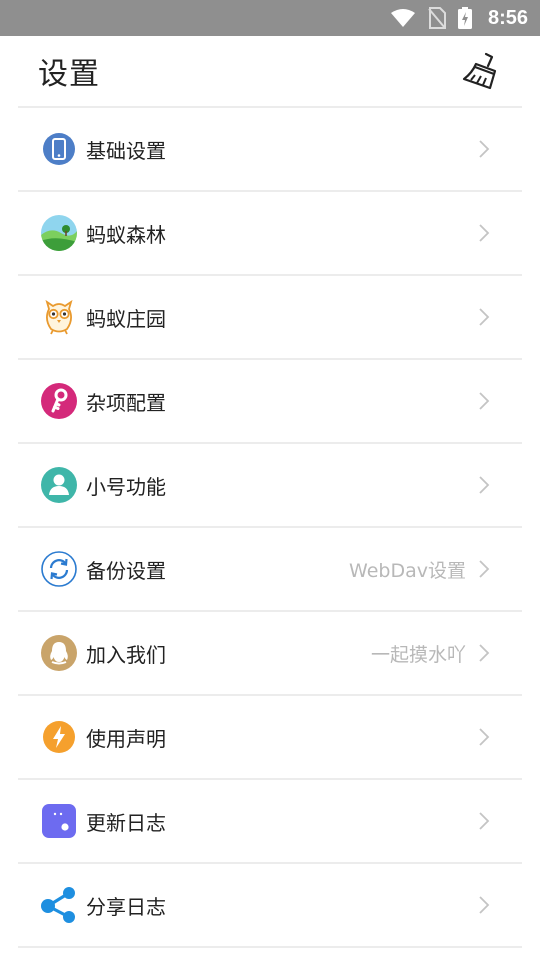  I want to click on status-icons: 8:56, so click(459, 18).